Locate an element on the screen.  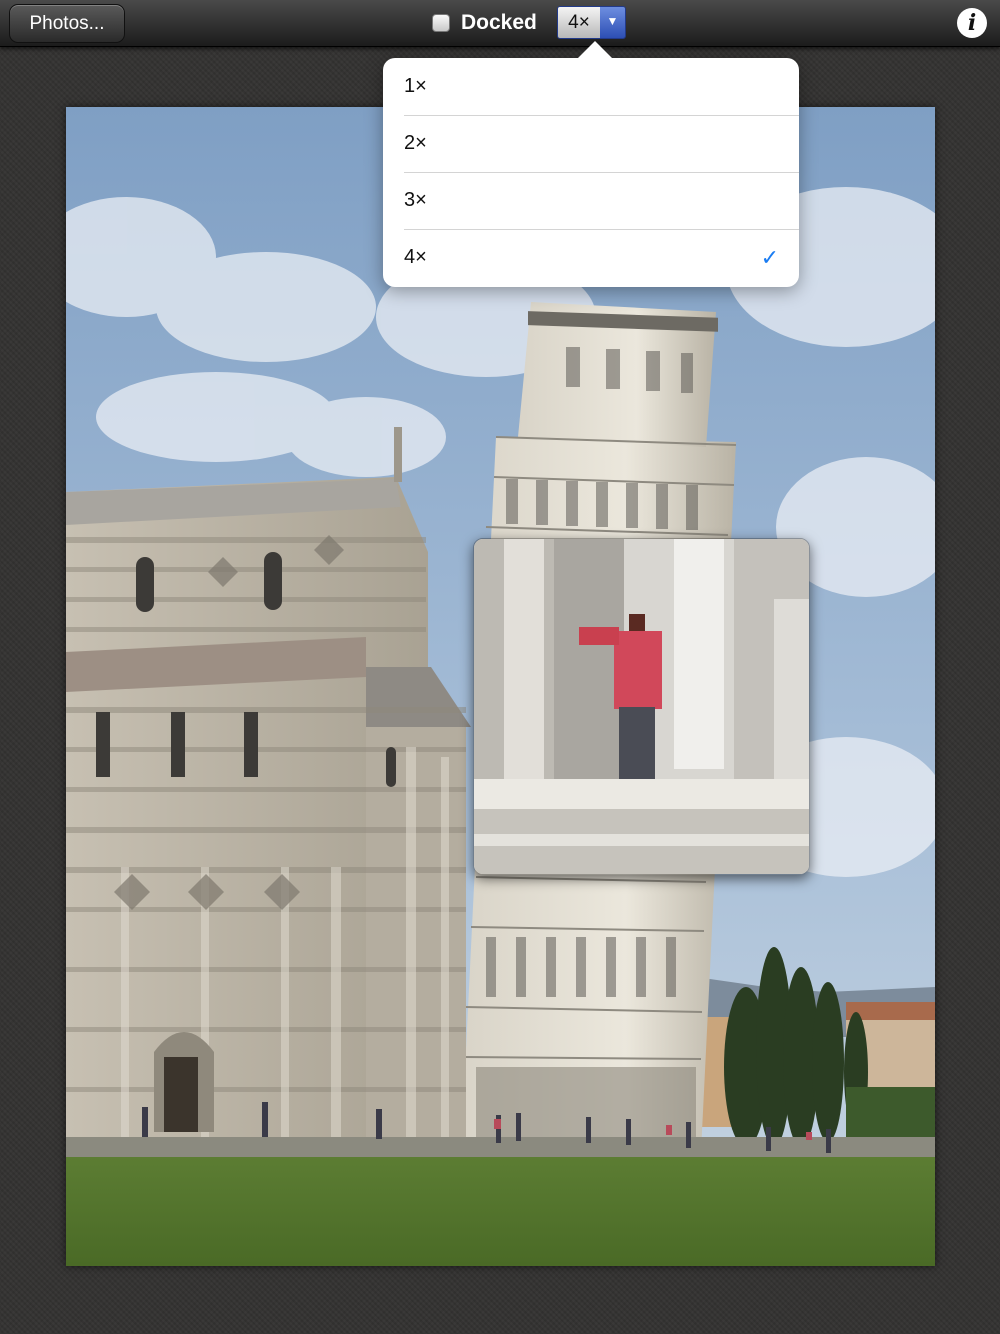
zoom-option-1x: 1× is located at coordinates (591, 86).